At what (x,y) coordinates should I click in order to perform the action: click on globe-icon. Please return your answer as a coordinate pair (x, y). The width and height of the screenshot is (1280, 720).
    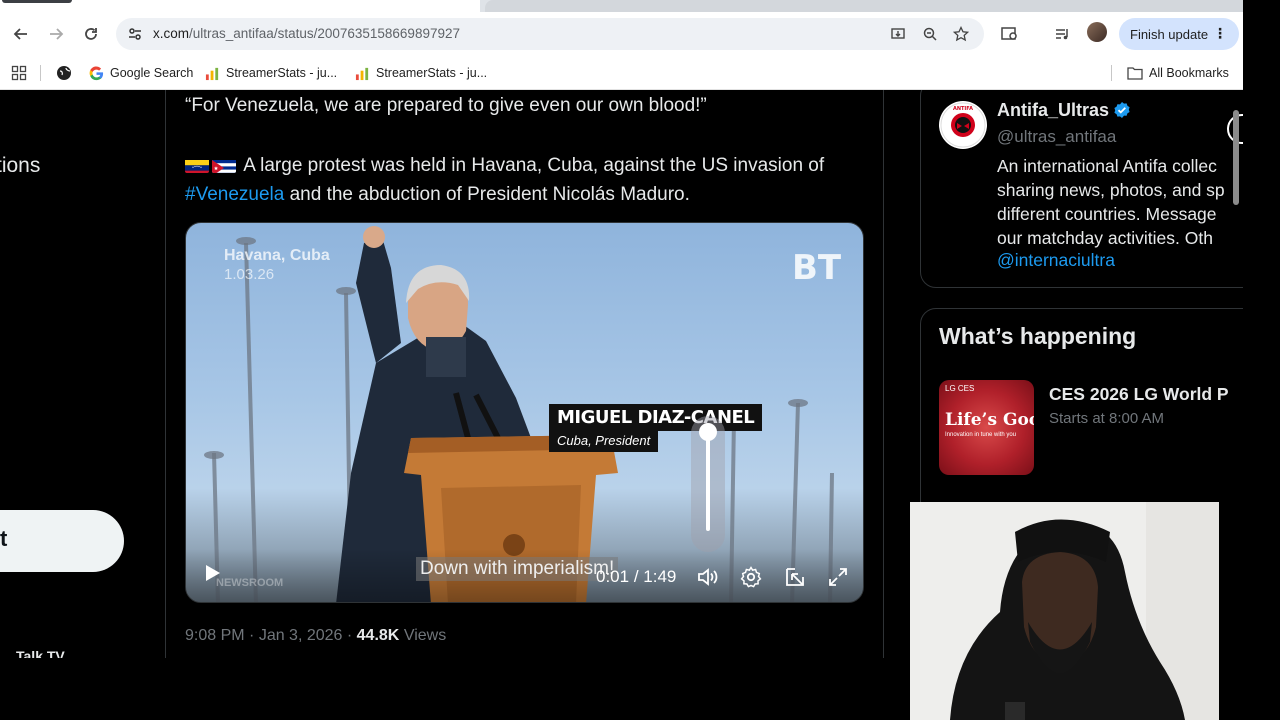
    Looking at the image, I should click on (64, 73).